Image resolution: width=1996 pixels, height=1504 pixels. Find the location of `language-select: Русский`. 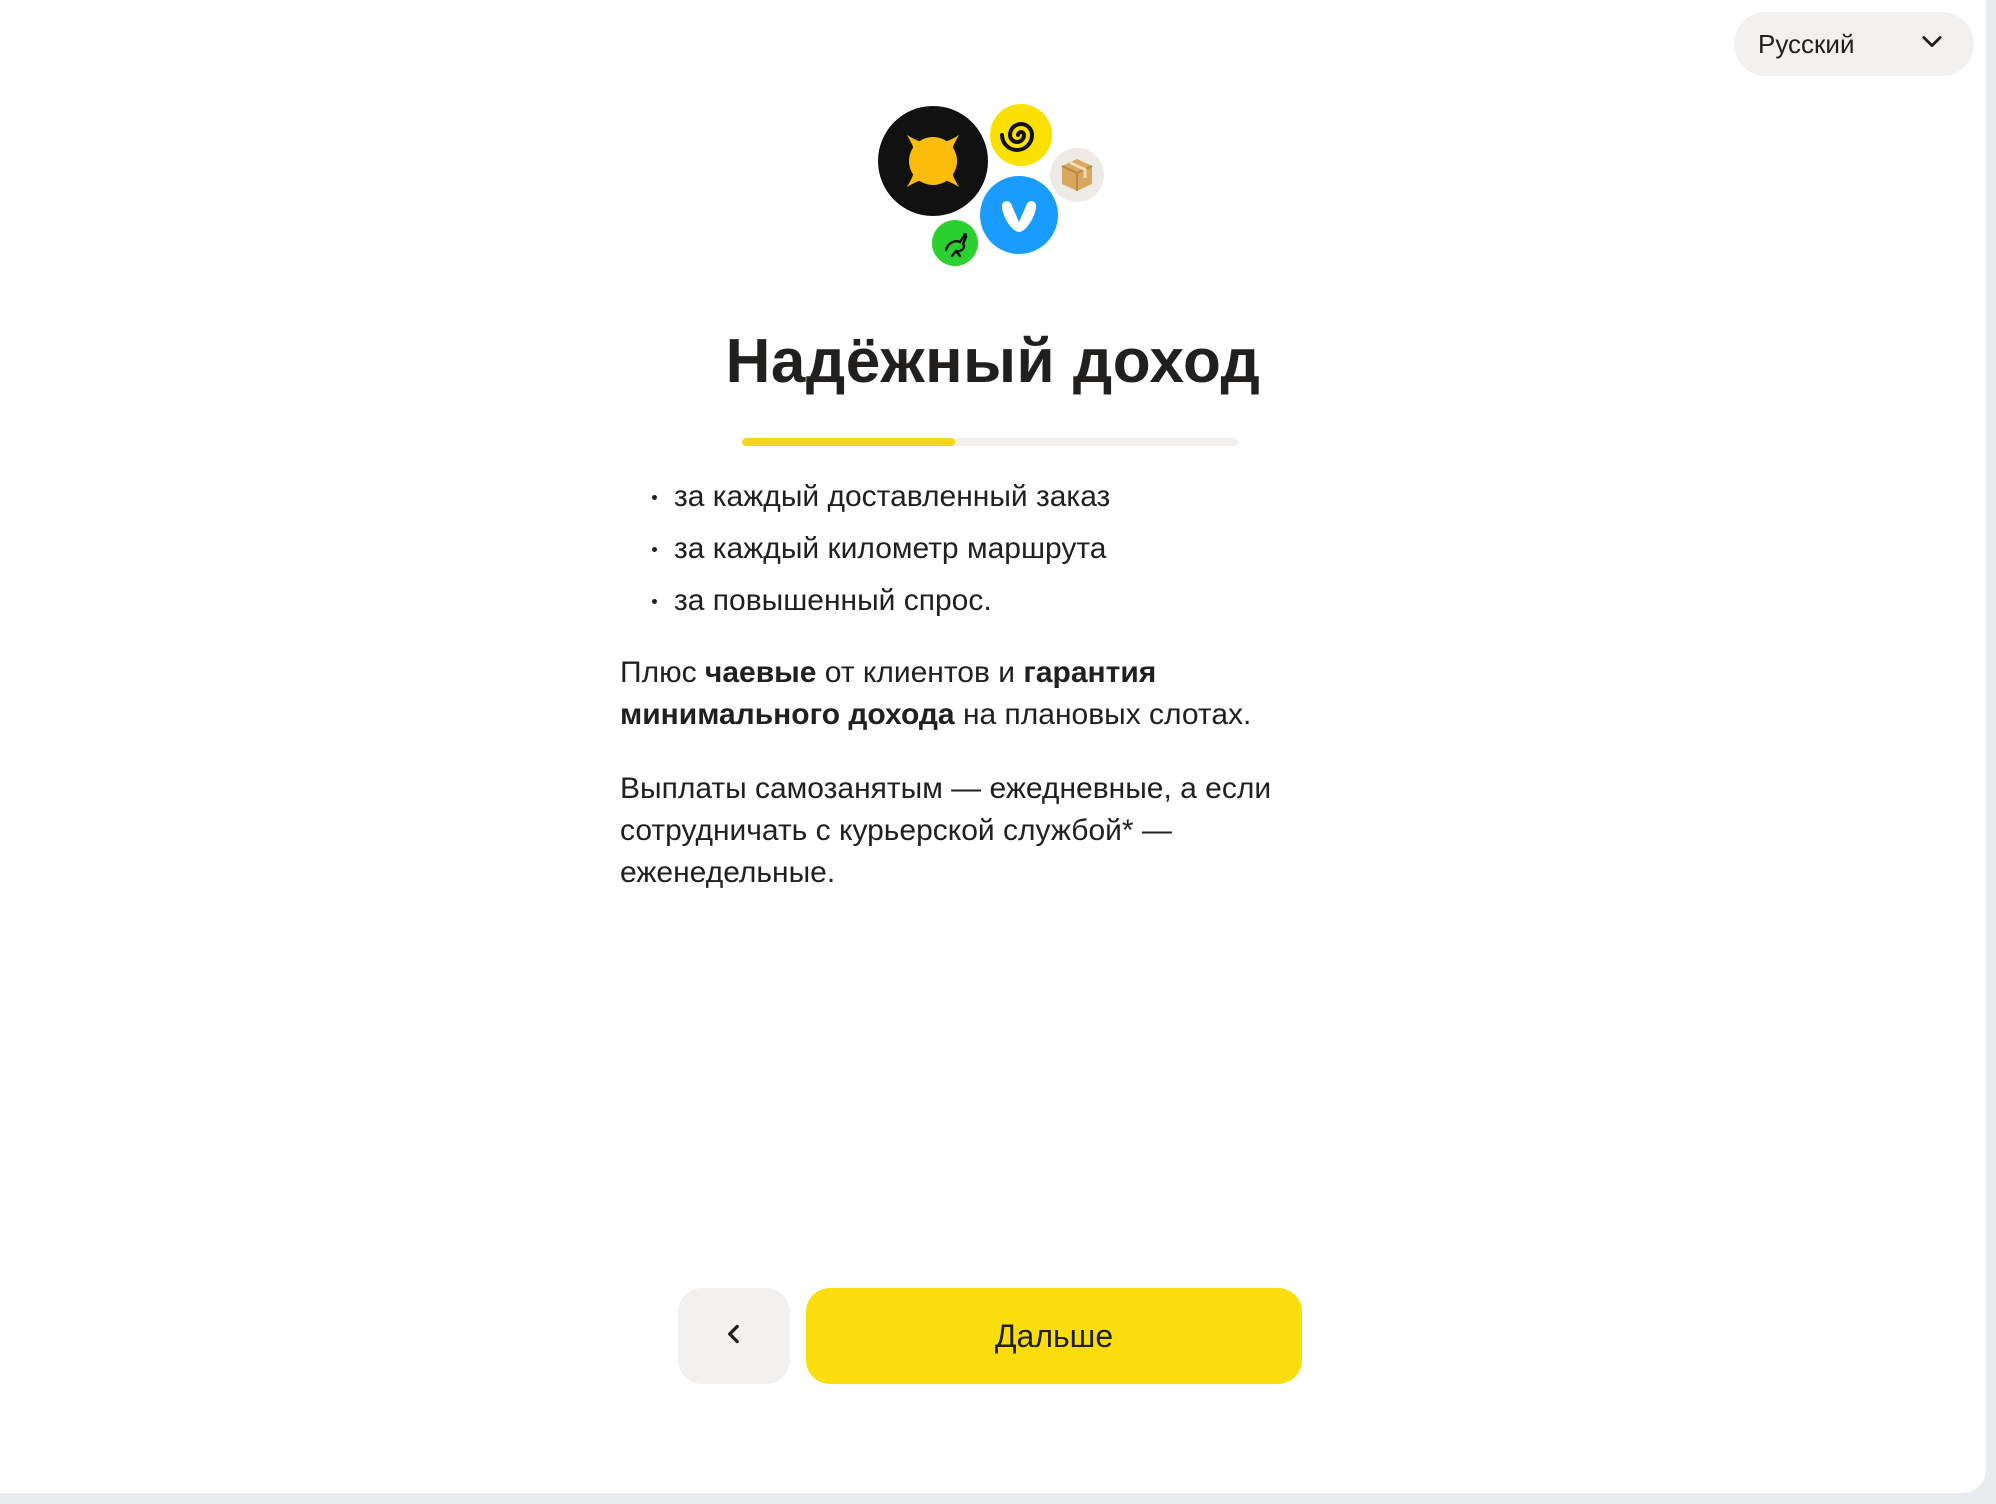

language-select: Русский is located at coordinates (1854, 44).